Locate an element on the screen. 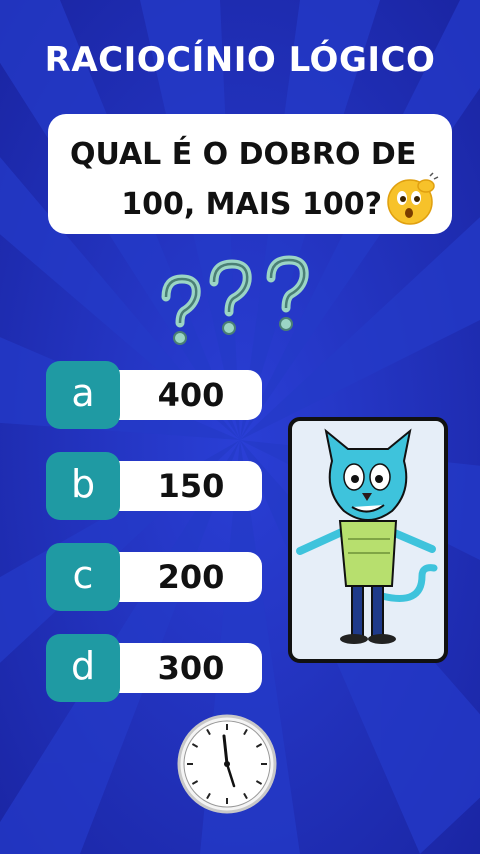 This screenshot has width=480, height=854. answer-letter: b is located at coordinates (83, 486).